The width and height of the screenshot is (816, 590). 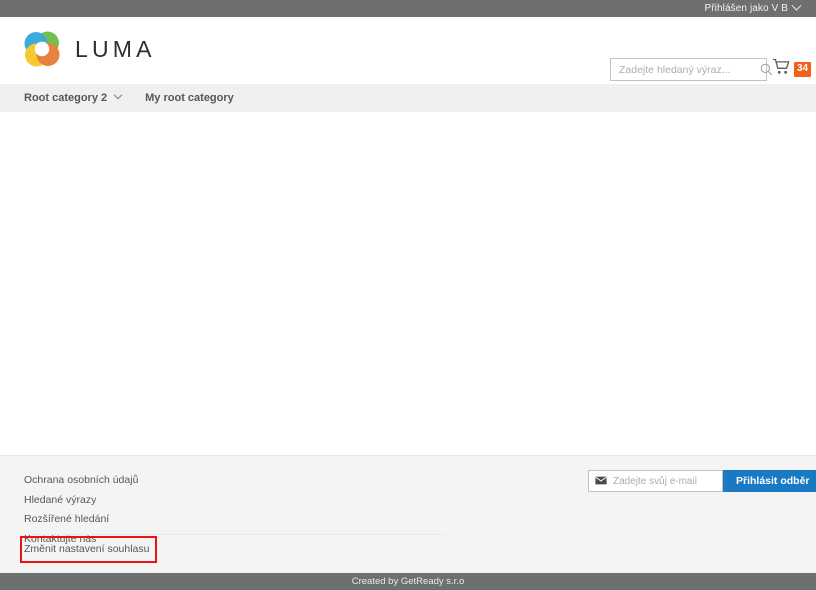 What do you see at coordinates (66, 98) in the screenshot?
I see `nav-item-label: Root category 2` at bounding box center [66, 98].